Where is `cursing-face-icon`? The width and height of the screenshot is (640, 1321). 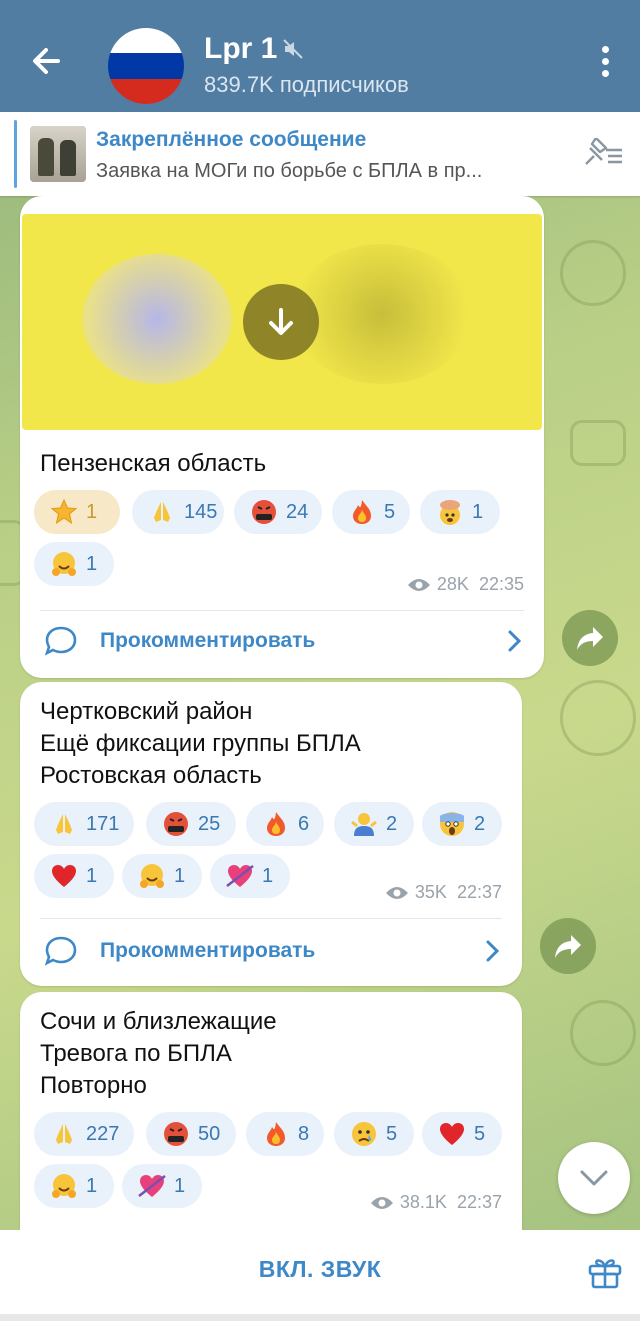
cursing-face-icon is located at coordinates (176, 824).